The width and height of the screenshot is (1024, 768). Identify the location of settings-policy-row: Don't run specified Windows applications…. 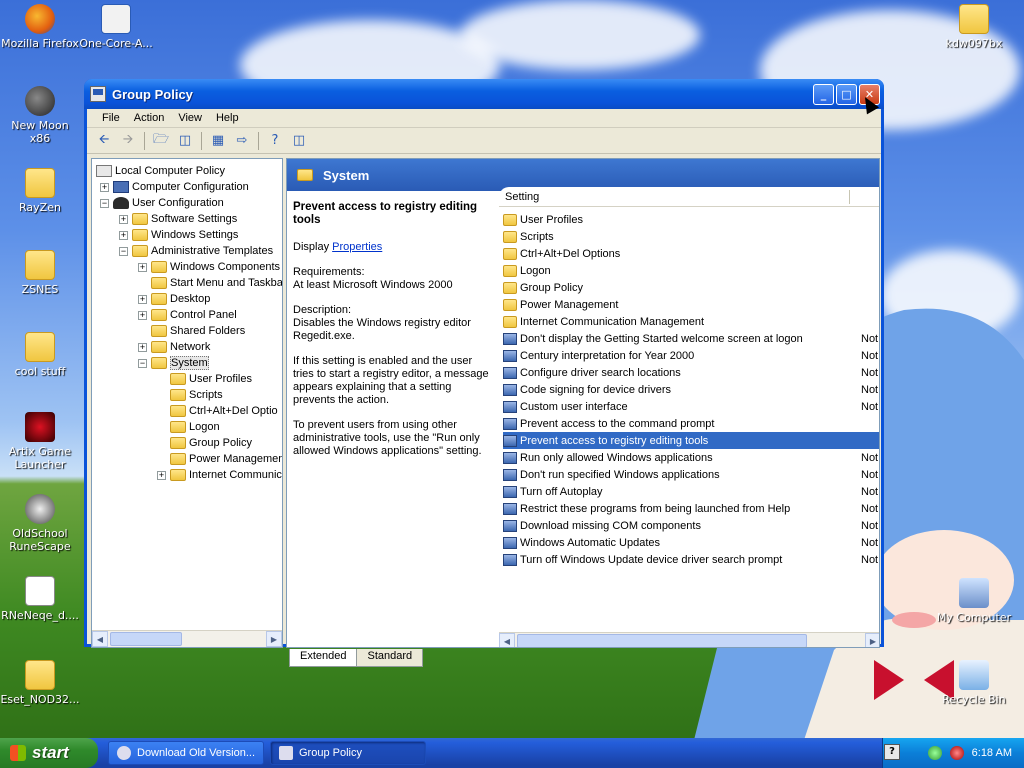
(691, 474).